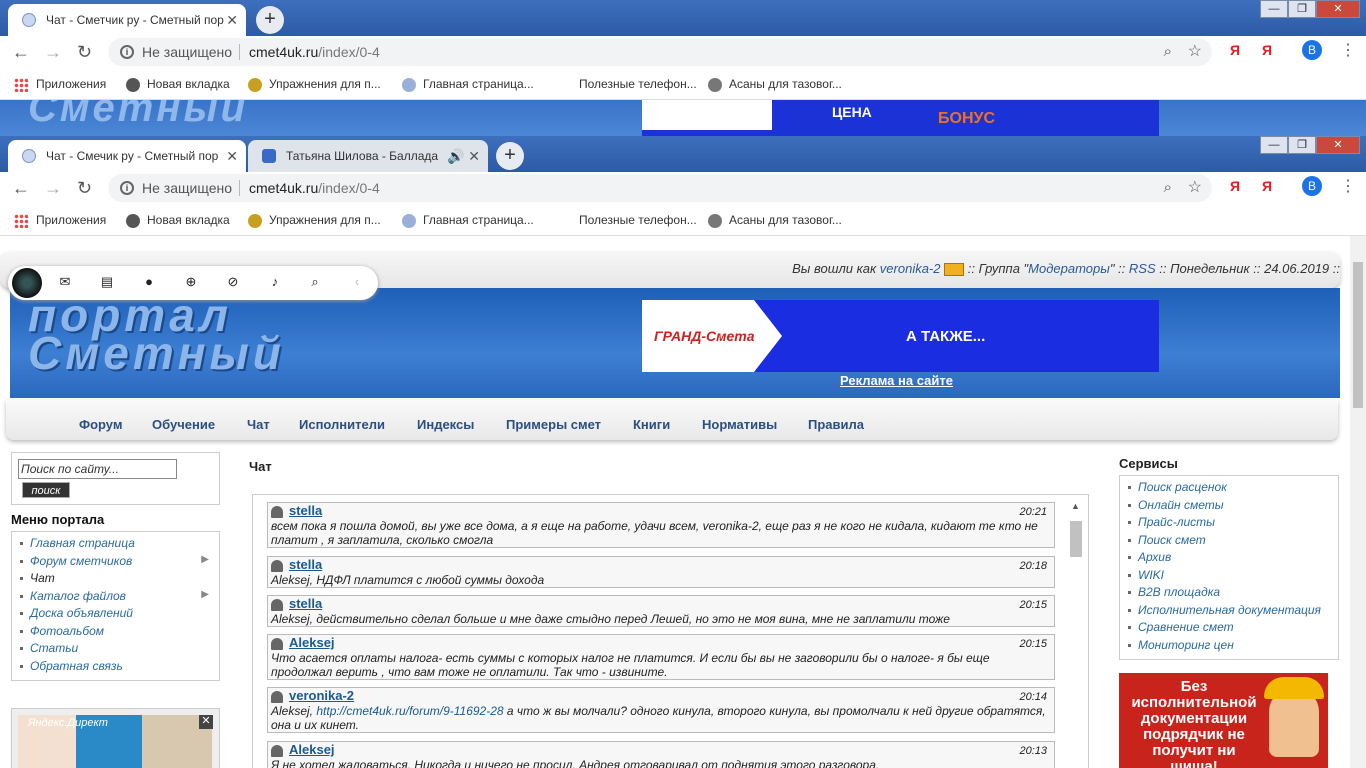  Describe the element at coordinates (233, 282) in the screenshot. I see `block-icon: ⊘` at that location.